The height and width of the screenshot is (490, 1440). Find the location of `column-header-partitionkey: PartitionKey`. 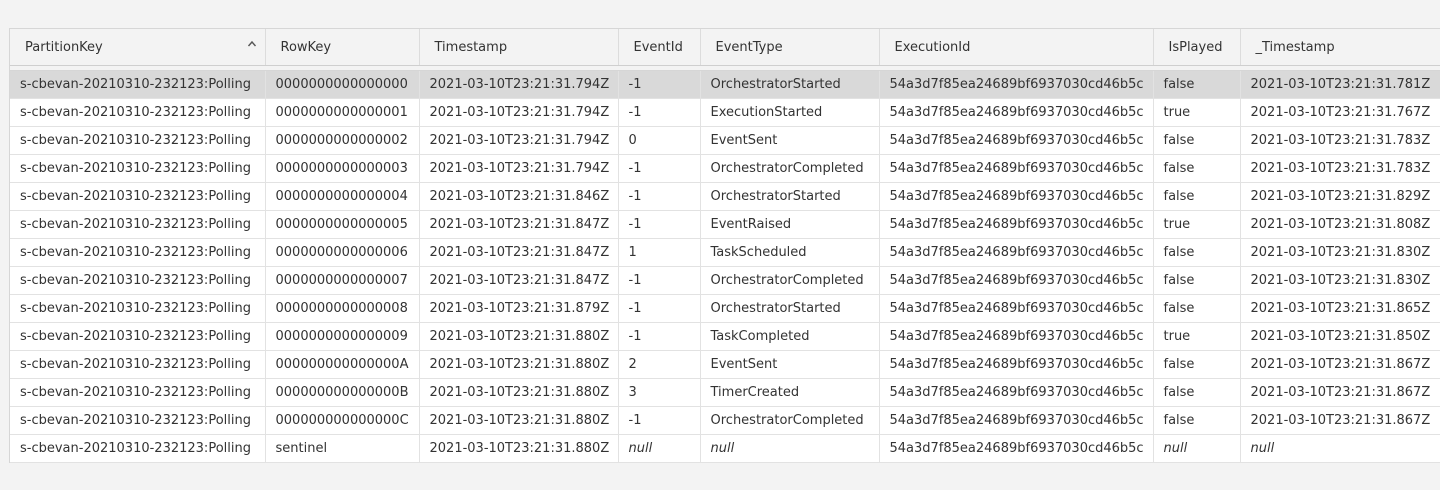

column-header-partitionkey: PartitionKey is located at coordinates (138, 47).